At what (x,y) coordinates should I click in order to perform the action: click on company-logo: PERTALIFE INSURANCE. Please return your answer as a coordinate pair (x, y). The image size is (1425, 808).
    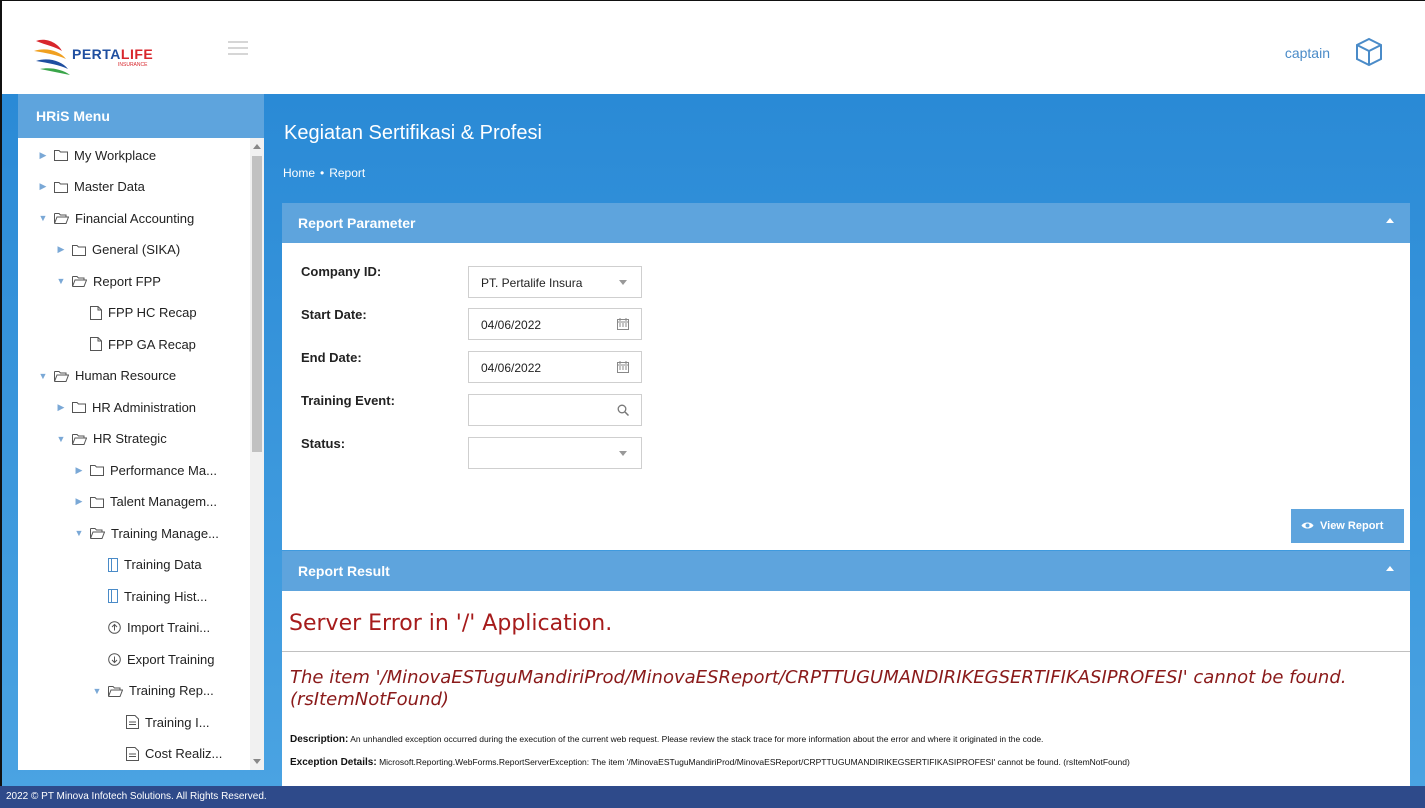
    Looking at the image, I should click on (112, 55).